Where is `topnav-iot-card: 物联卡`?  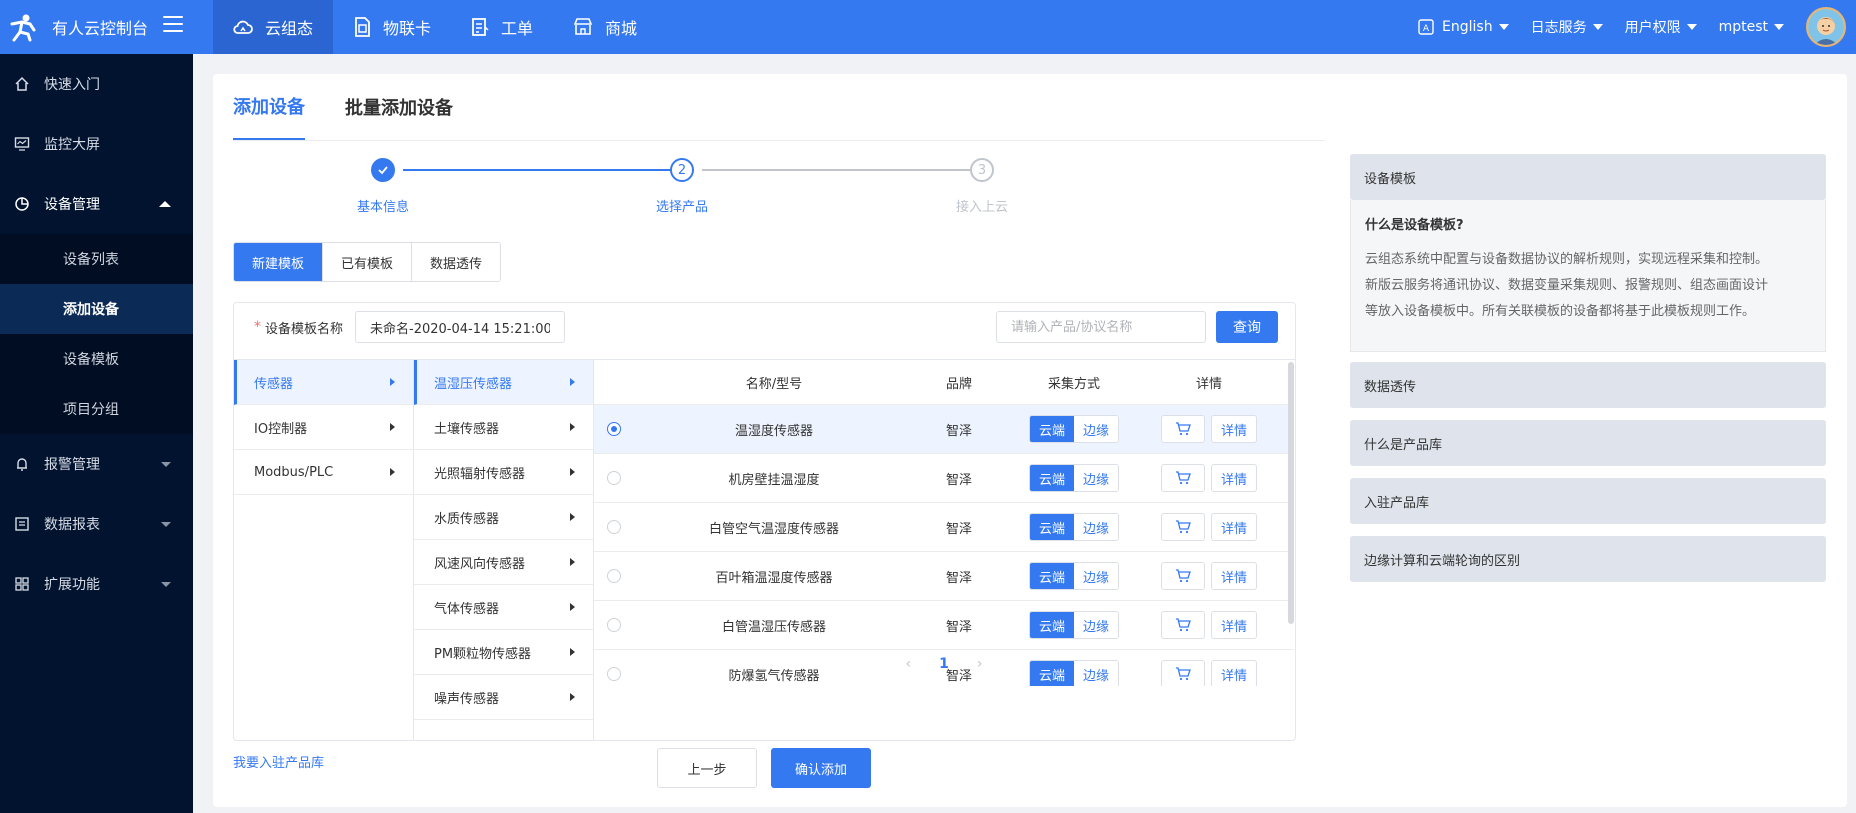
topnav-iot-card: 物联卡 is located at coordinates (392, 27).